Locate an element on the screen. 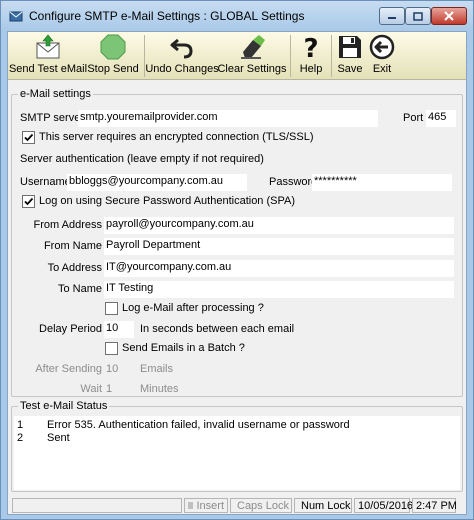 The image size is (474, 520). smtp-server-input: smtp.youremailprovider.com is located at coordinates (228, 118).